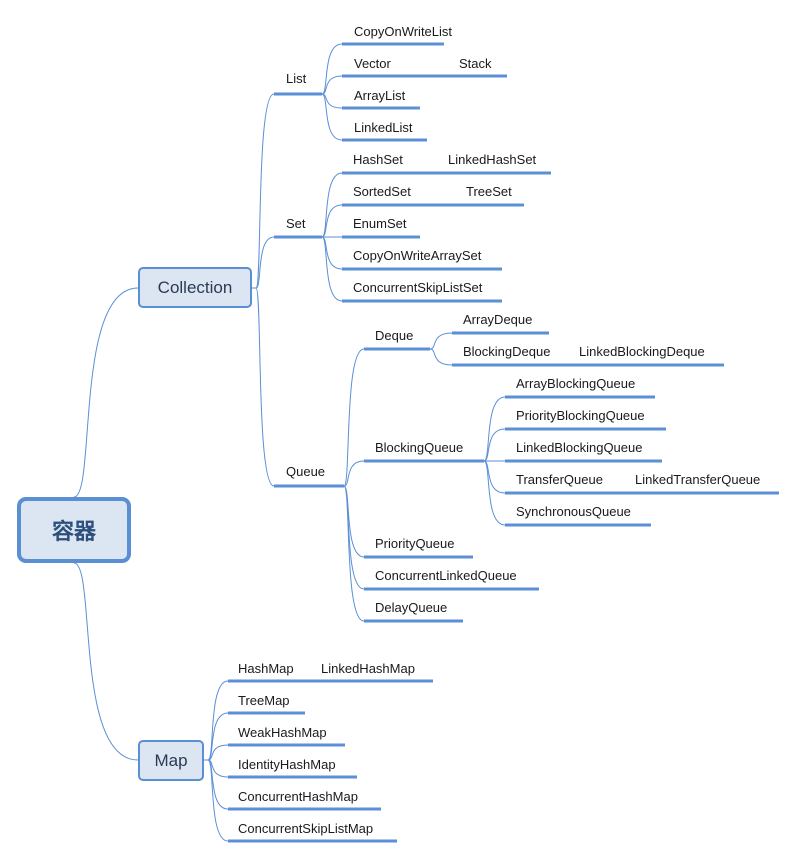 This screenshot has height=858, width=797. I want to click on node-transferqueue: TransferQueue, so click(559, 480).